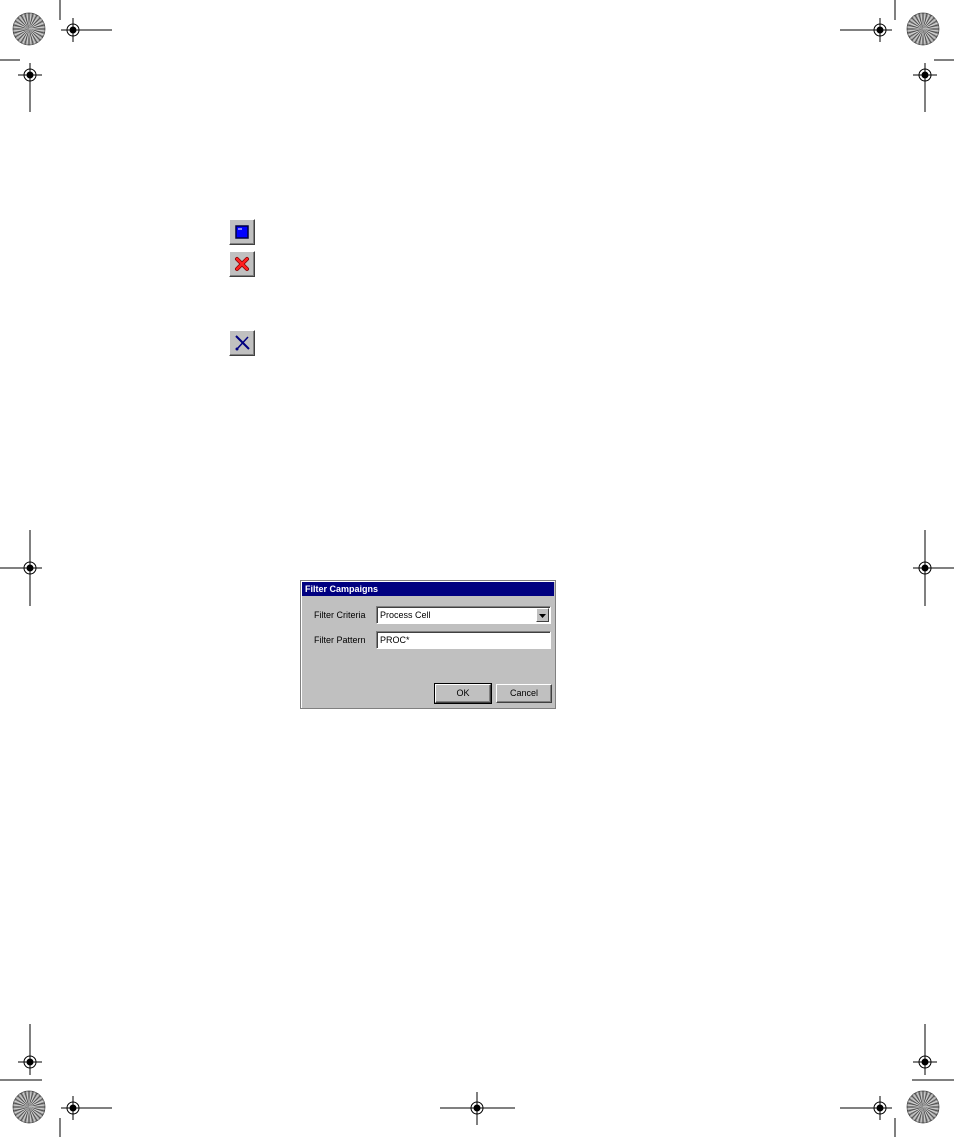 The height and width of the screenshot is (1137, 954). I want to click on dropdown-button, so click(542, 615).